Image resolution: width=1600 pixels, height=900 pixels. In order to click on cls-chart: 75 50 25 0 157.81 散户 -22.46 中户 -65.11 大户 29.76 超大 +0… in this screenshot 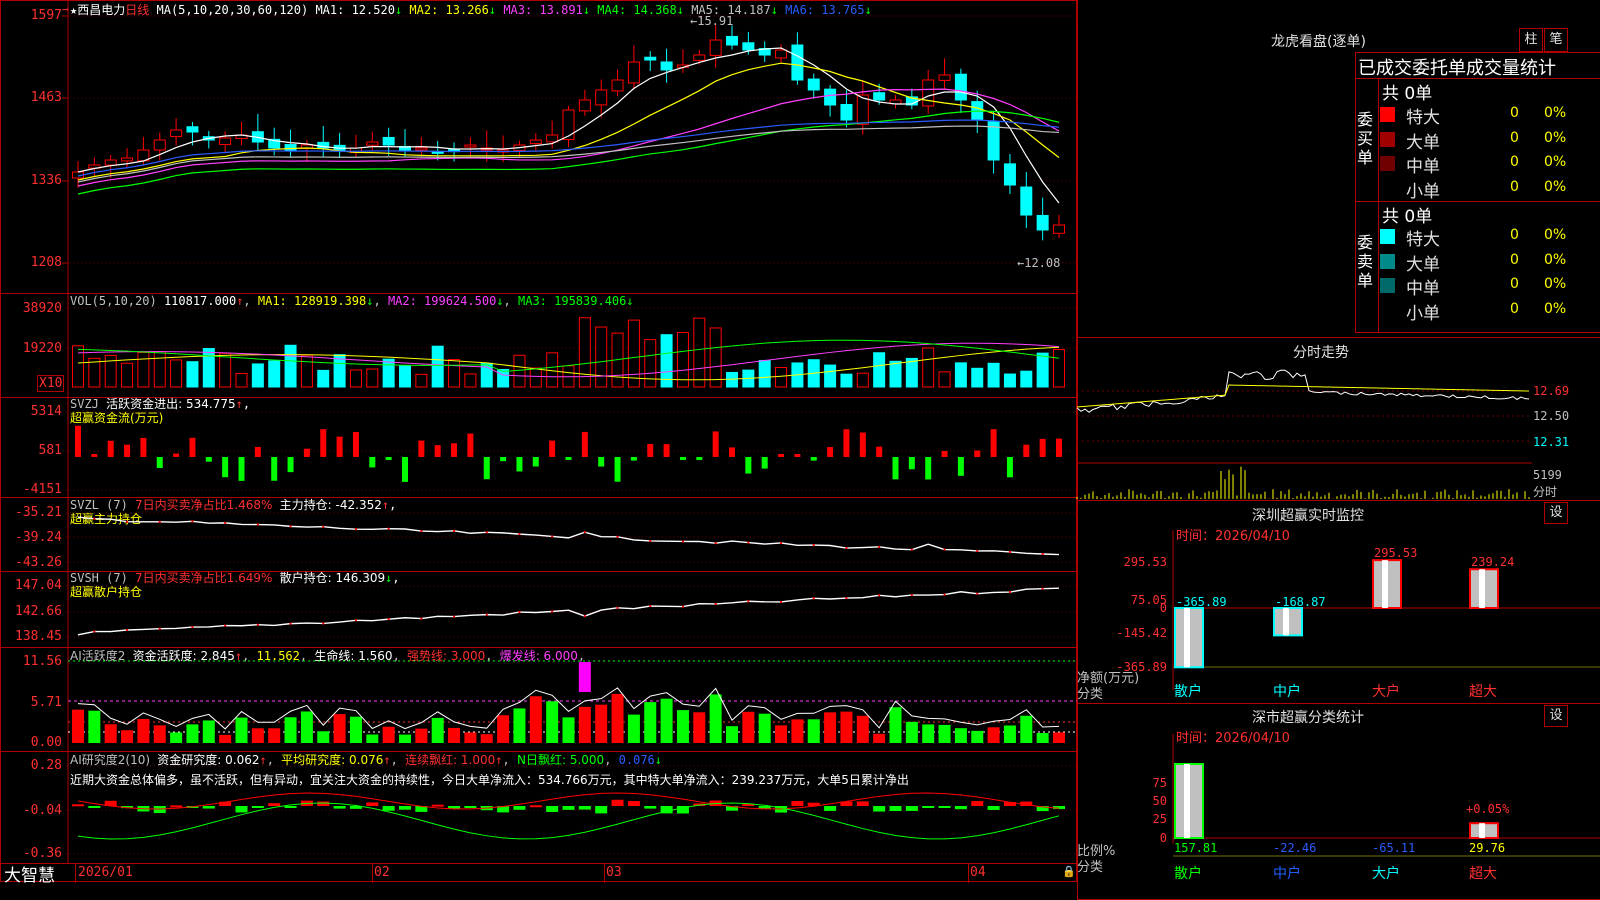, I will do `click(1338, 802)`.